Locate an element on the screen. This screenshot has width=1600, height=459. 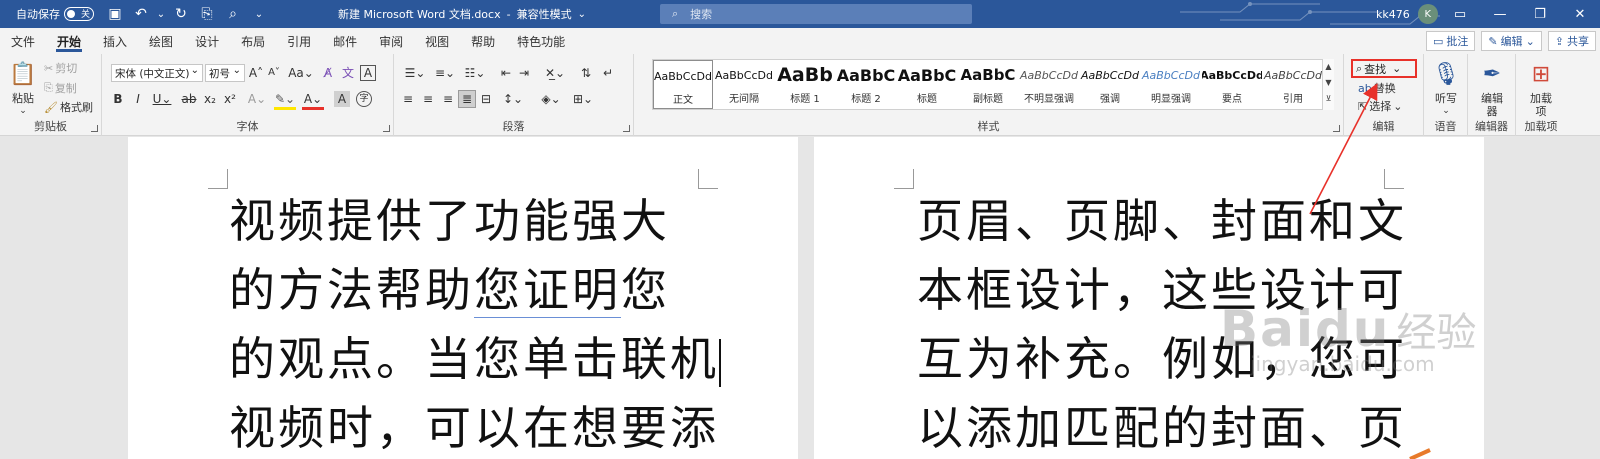
annotation-arrow is located at coordinates (1370, 271).